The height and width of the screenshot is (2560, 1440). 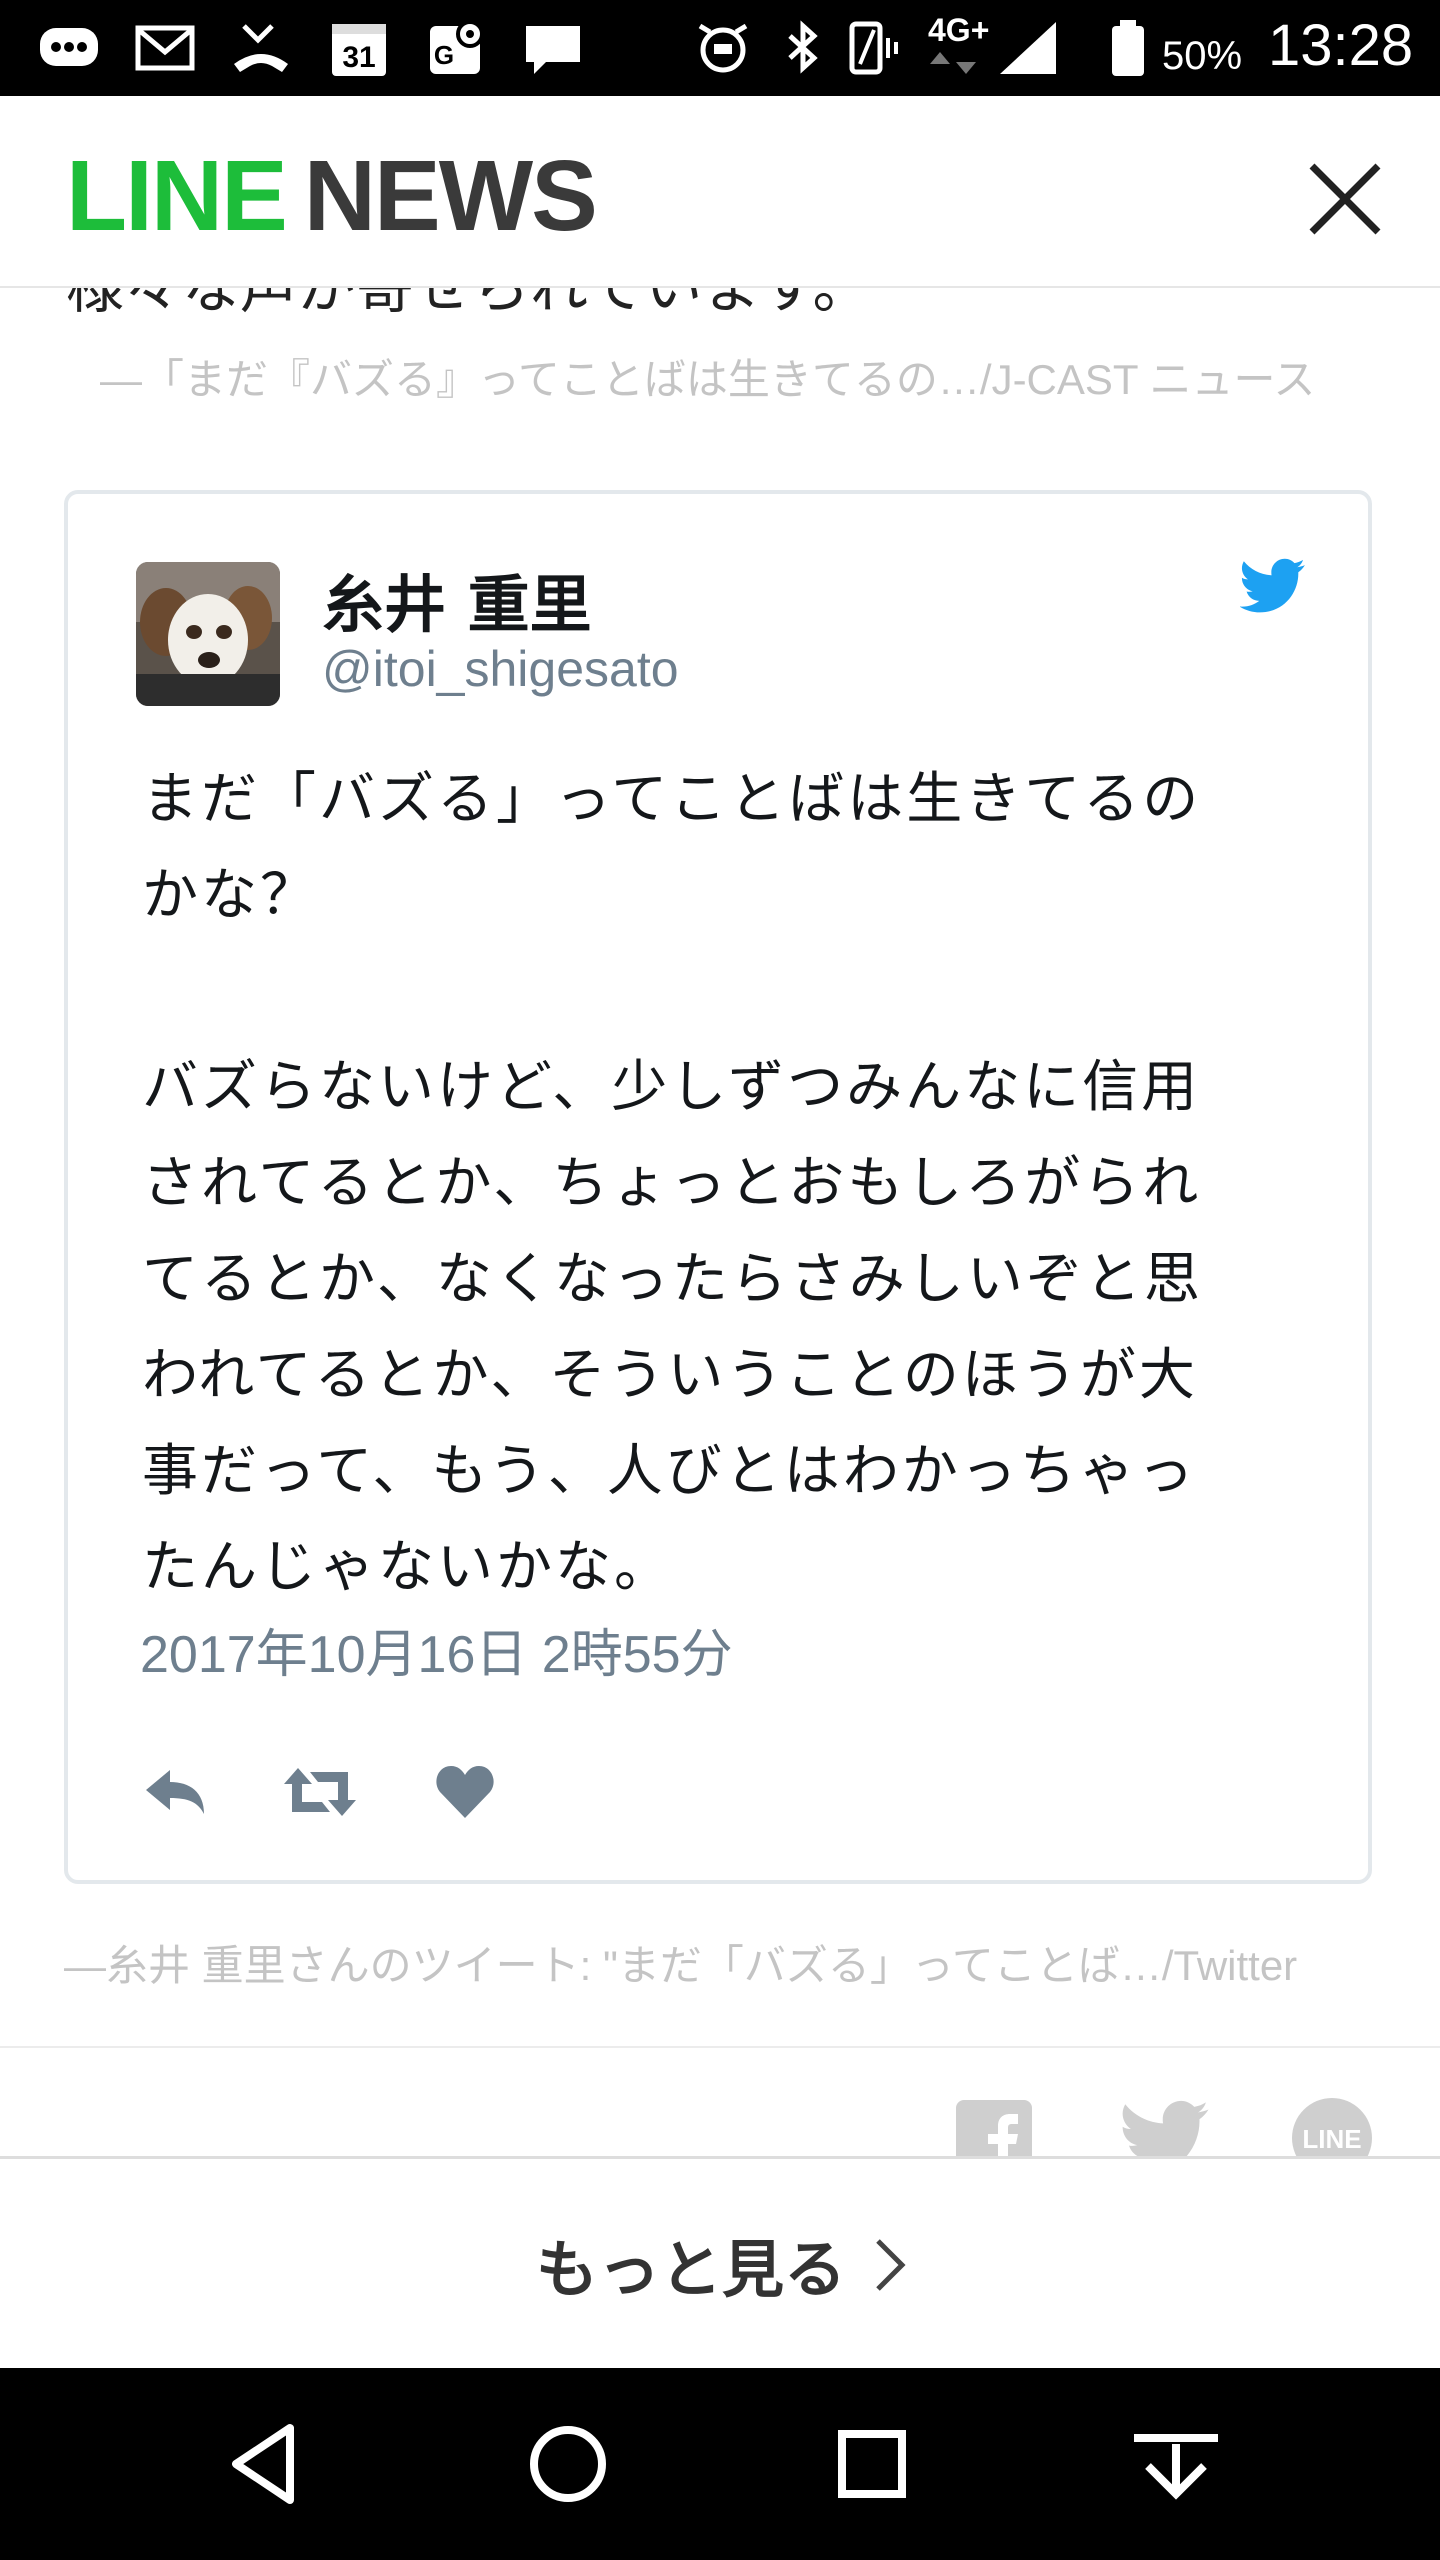 What do you see at coordinates (680, 1962) in the screenshot?
I see `tweet-source-link: —糸井 重里さんのツイート: "まだ「バズる」ってことば…/Twitter` at bounding box center [680, 1962].